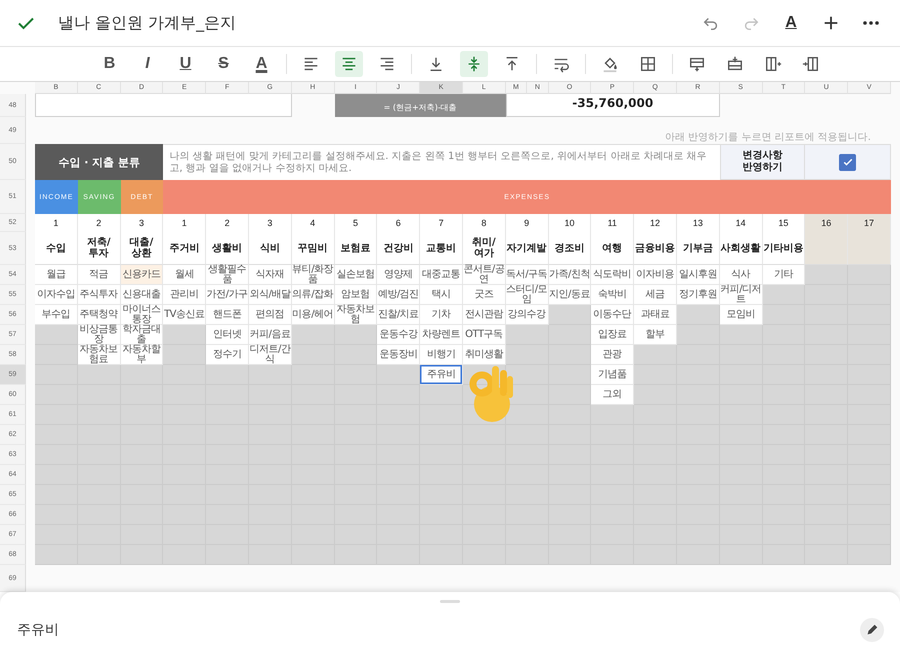 This screenshot has height=655, width=900. What do you see at coordinates (741, 295) in the screenshot?
I see `table-cell: 커피/디저트` at bounding box center [741, 295].